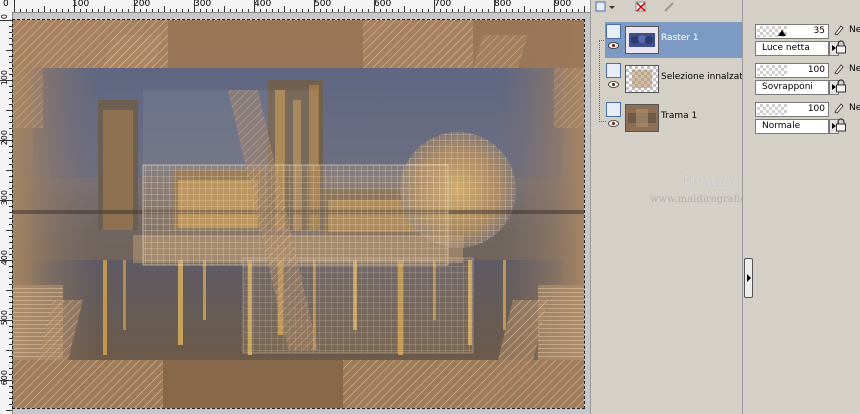 This screenshot has height=414, width=860. What do you see at coordinates (4, 78) in the screenshot?
I see `ruler-label: 100` at bounding box center [4, 78].